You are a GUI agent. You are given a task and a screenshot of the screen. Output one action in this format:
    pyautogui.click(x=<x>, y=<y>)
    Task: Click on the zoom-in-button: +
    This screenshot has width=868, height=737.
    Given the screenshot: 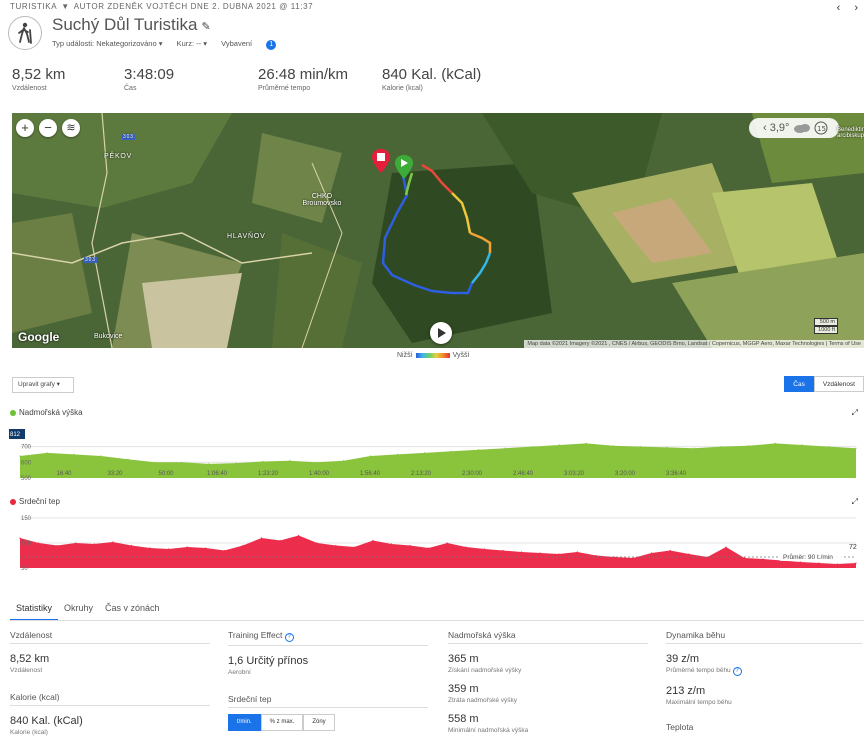 What is the action you would take?
    pyautogui.click(x=25, y=128)
    